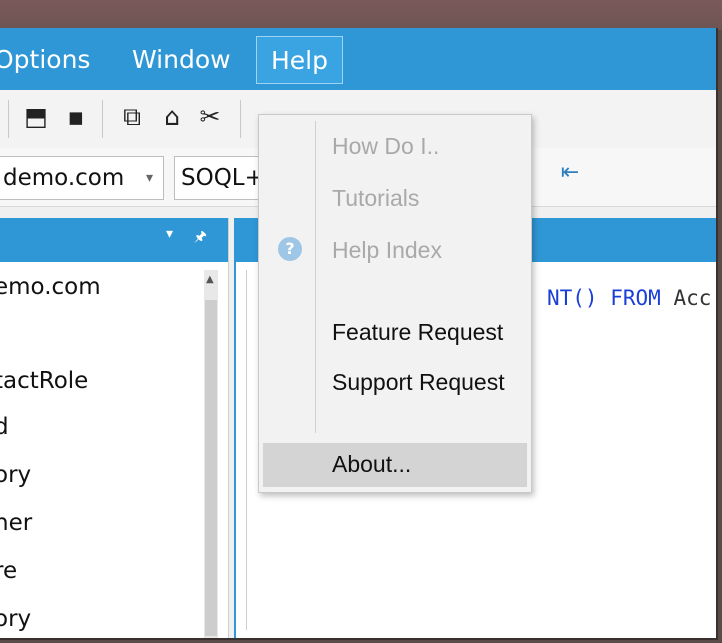  What do you see at coordinates (299, 60) in the screenshot?
I see `menu-help: Help` at bounding box center [299, 60].